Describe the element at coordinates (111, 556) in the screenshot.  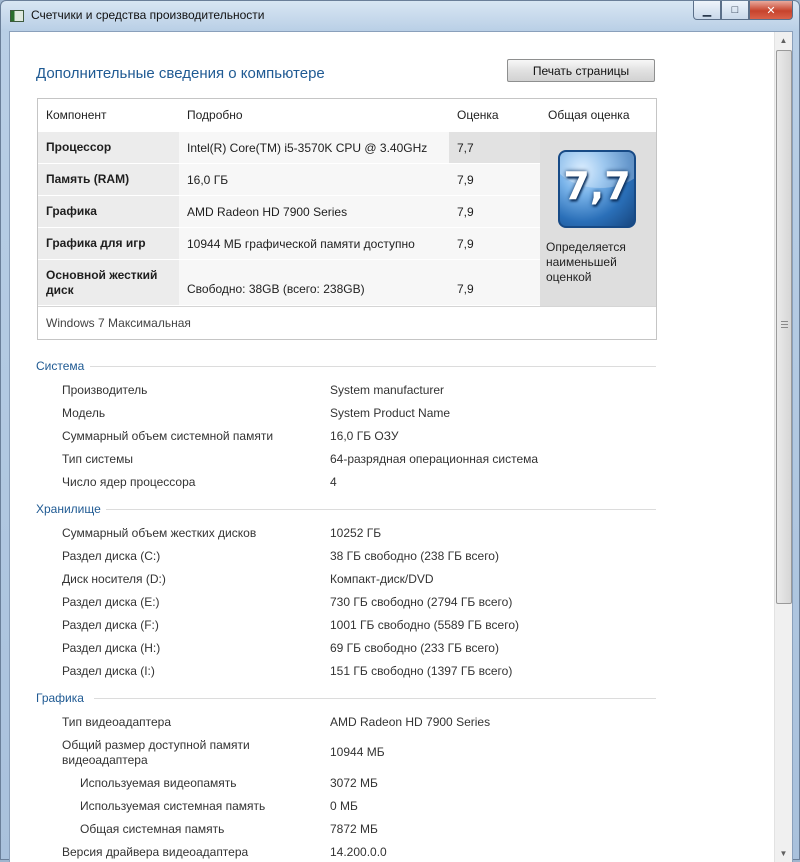
I see `prop-label: Раздел диска (C:)` at that location.